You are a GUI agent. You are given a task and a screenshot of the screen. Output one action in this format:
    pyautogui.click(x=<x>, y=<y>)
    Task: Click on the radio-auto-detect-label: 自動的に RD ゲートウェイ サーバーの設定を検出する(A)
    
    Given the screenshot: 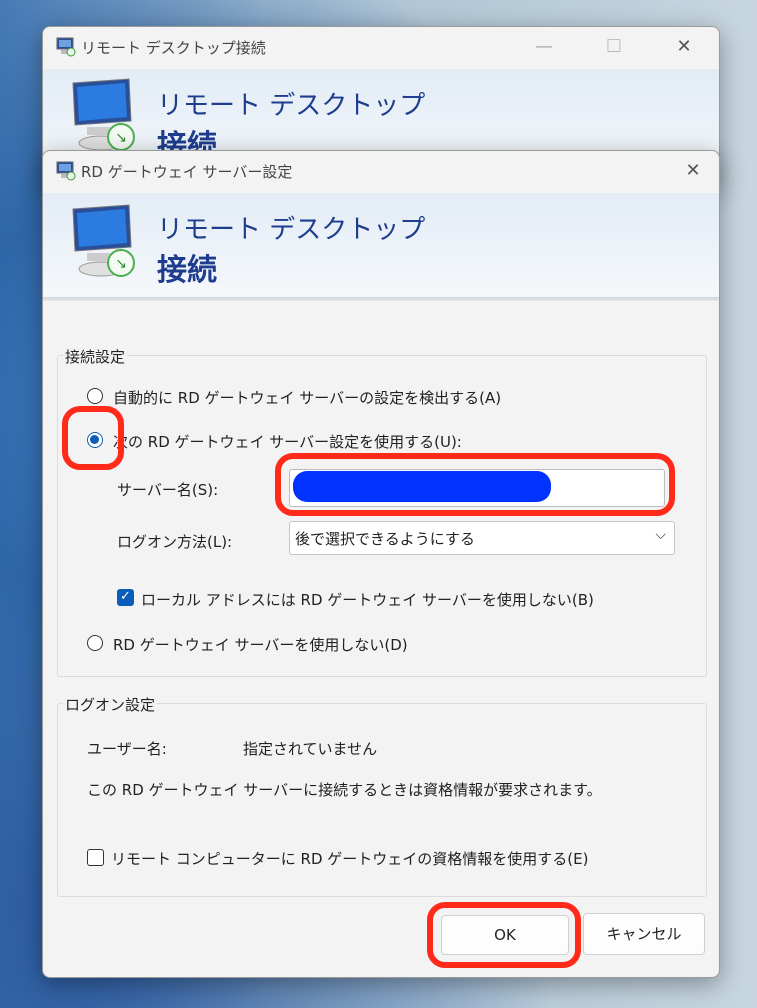 What is the action you would take?
    pyautogui.click(x=307, y=397)
    